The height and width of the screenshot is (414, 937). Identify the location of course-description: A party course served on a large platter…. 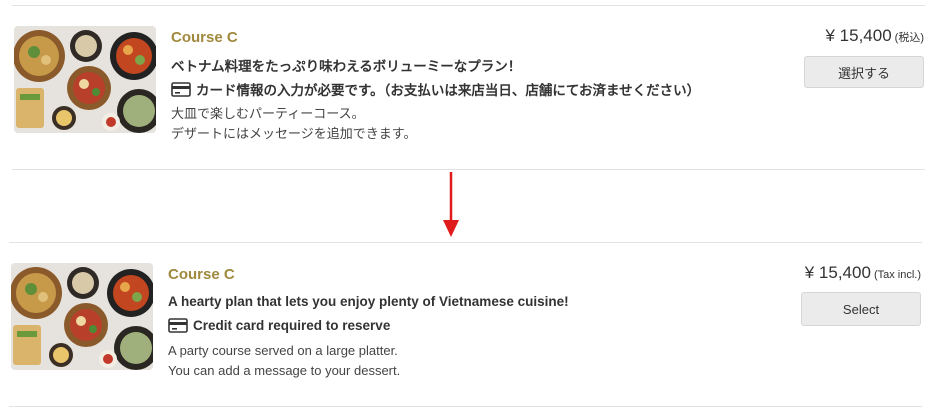
(284, 361).